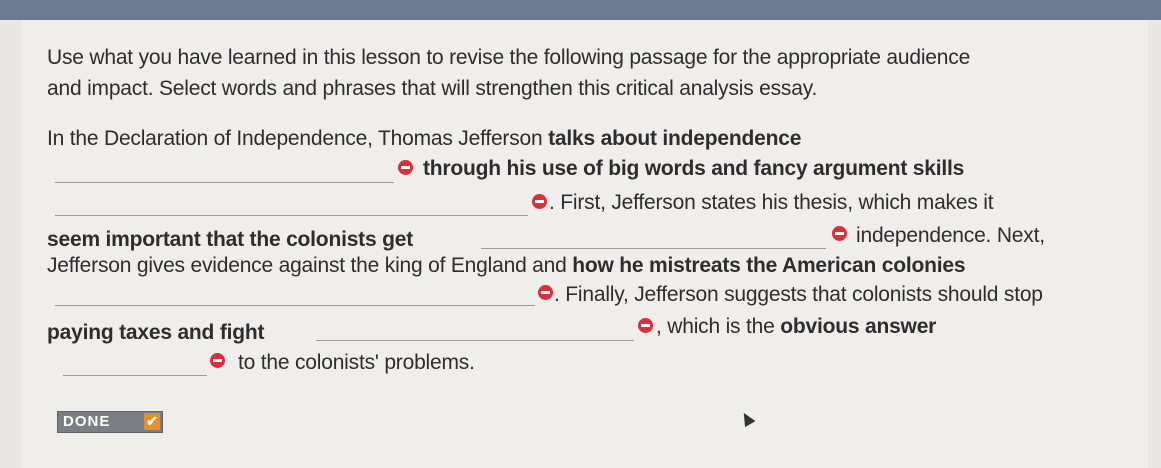 The image size is (1161, 468). I want to click on remove-answer-6-icon, so click(217, 360).